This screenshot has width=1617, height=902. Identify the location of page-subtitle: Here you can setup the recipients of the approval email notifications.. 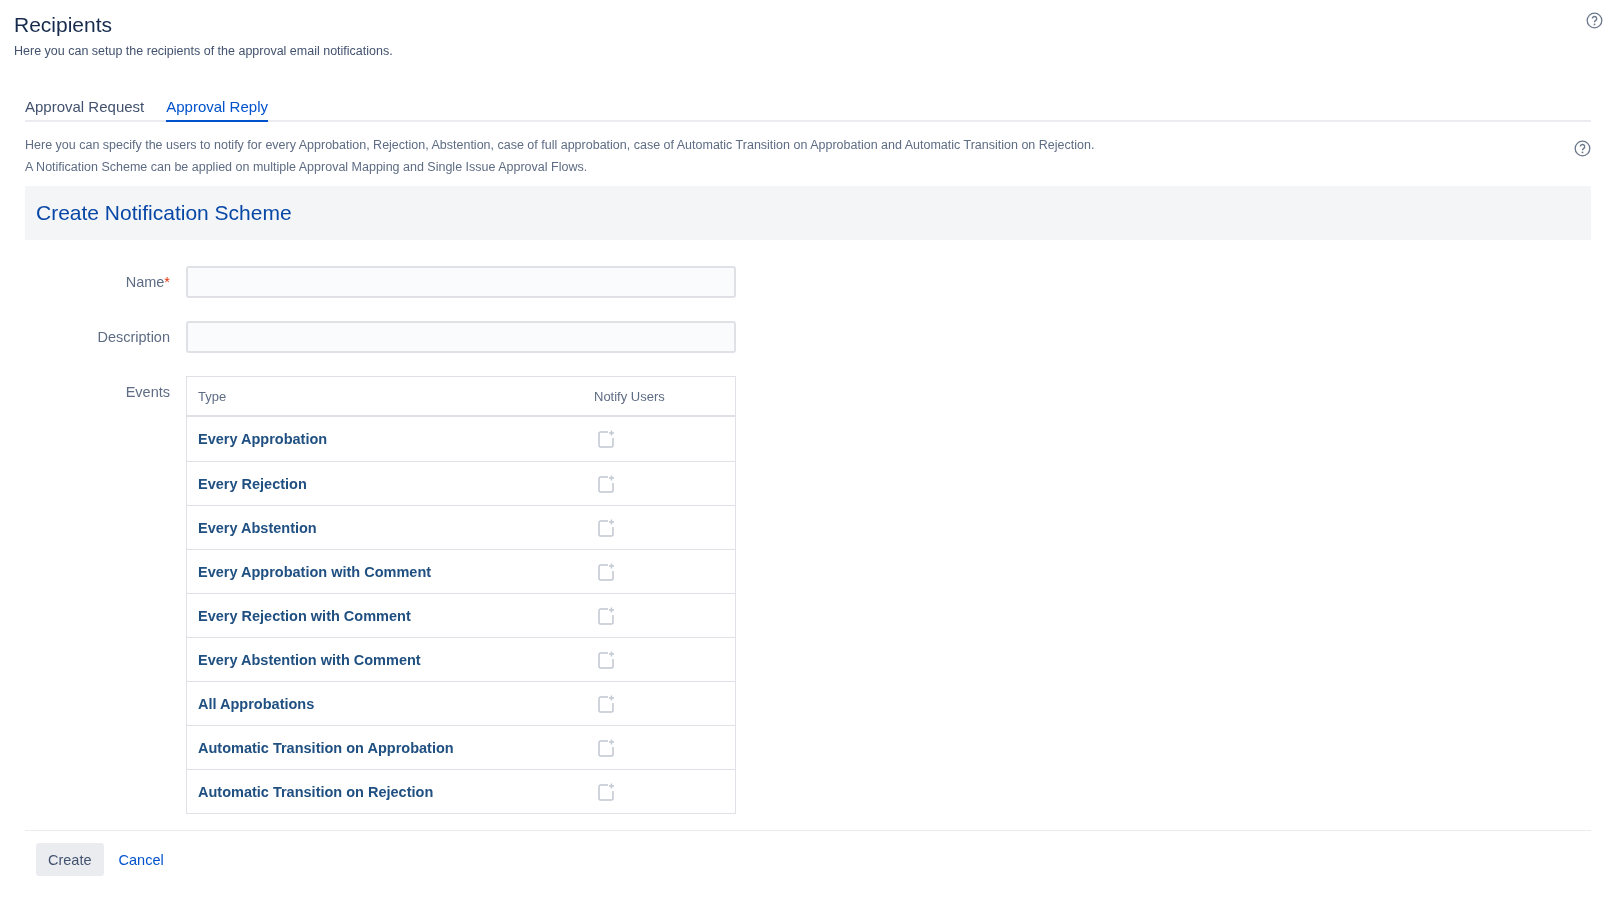
(203, 51).